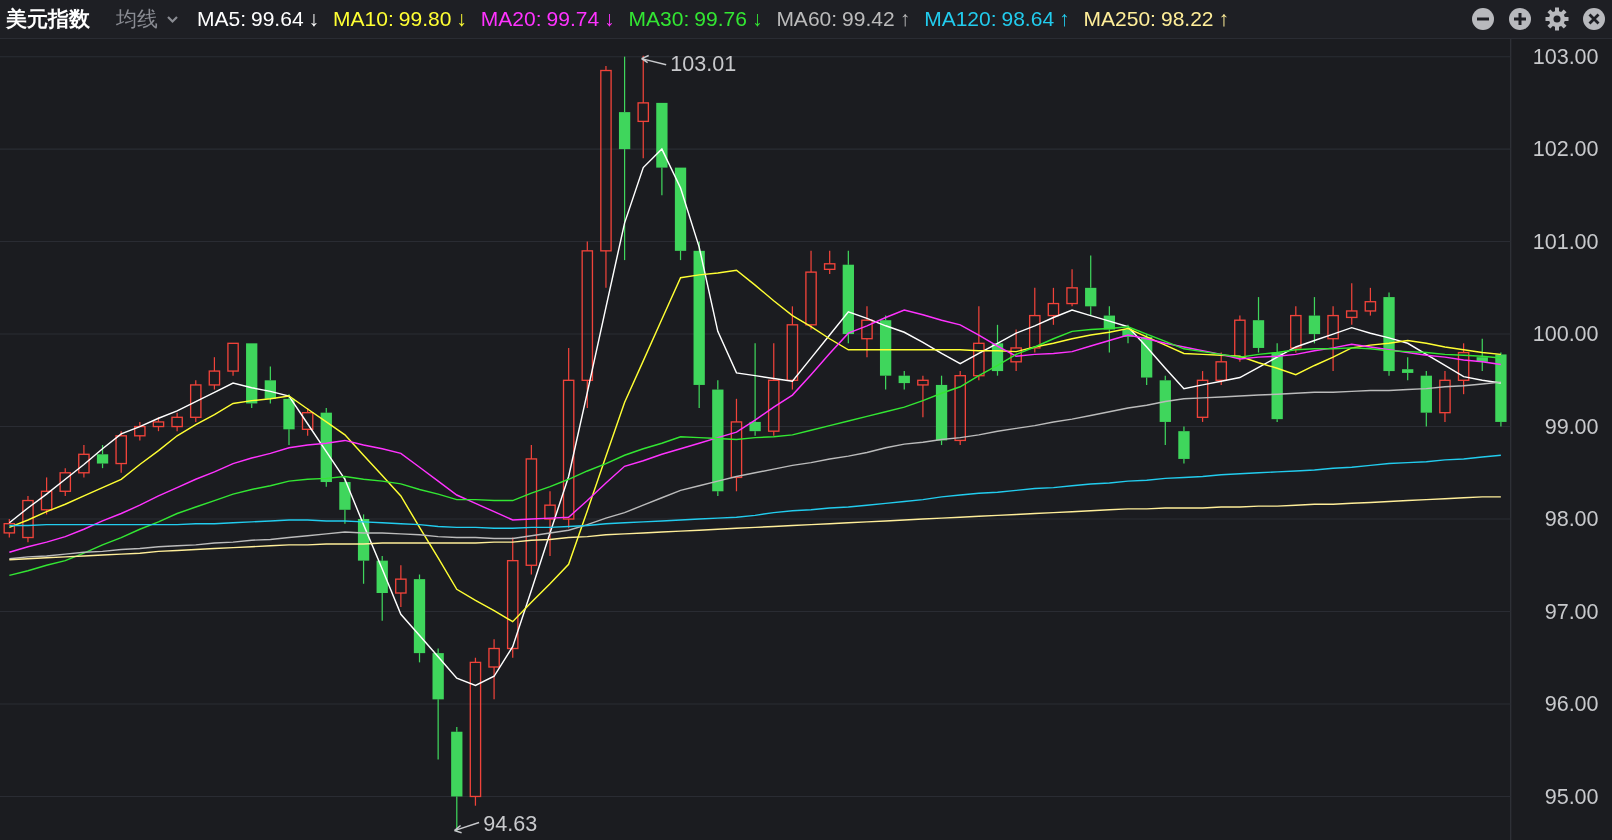  I want to click on axis-label: 95.00, so click(1571, 796).